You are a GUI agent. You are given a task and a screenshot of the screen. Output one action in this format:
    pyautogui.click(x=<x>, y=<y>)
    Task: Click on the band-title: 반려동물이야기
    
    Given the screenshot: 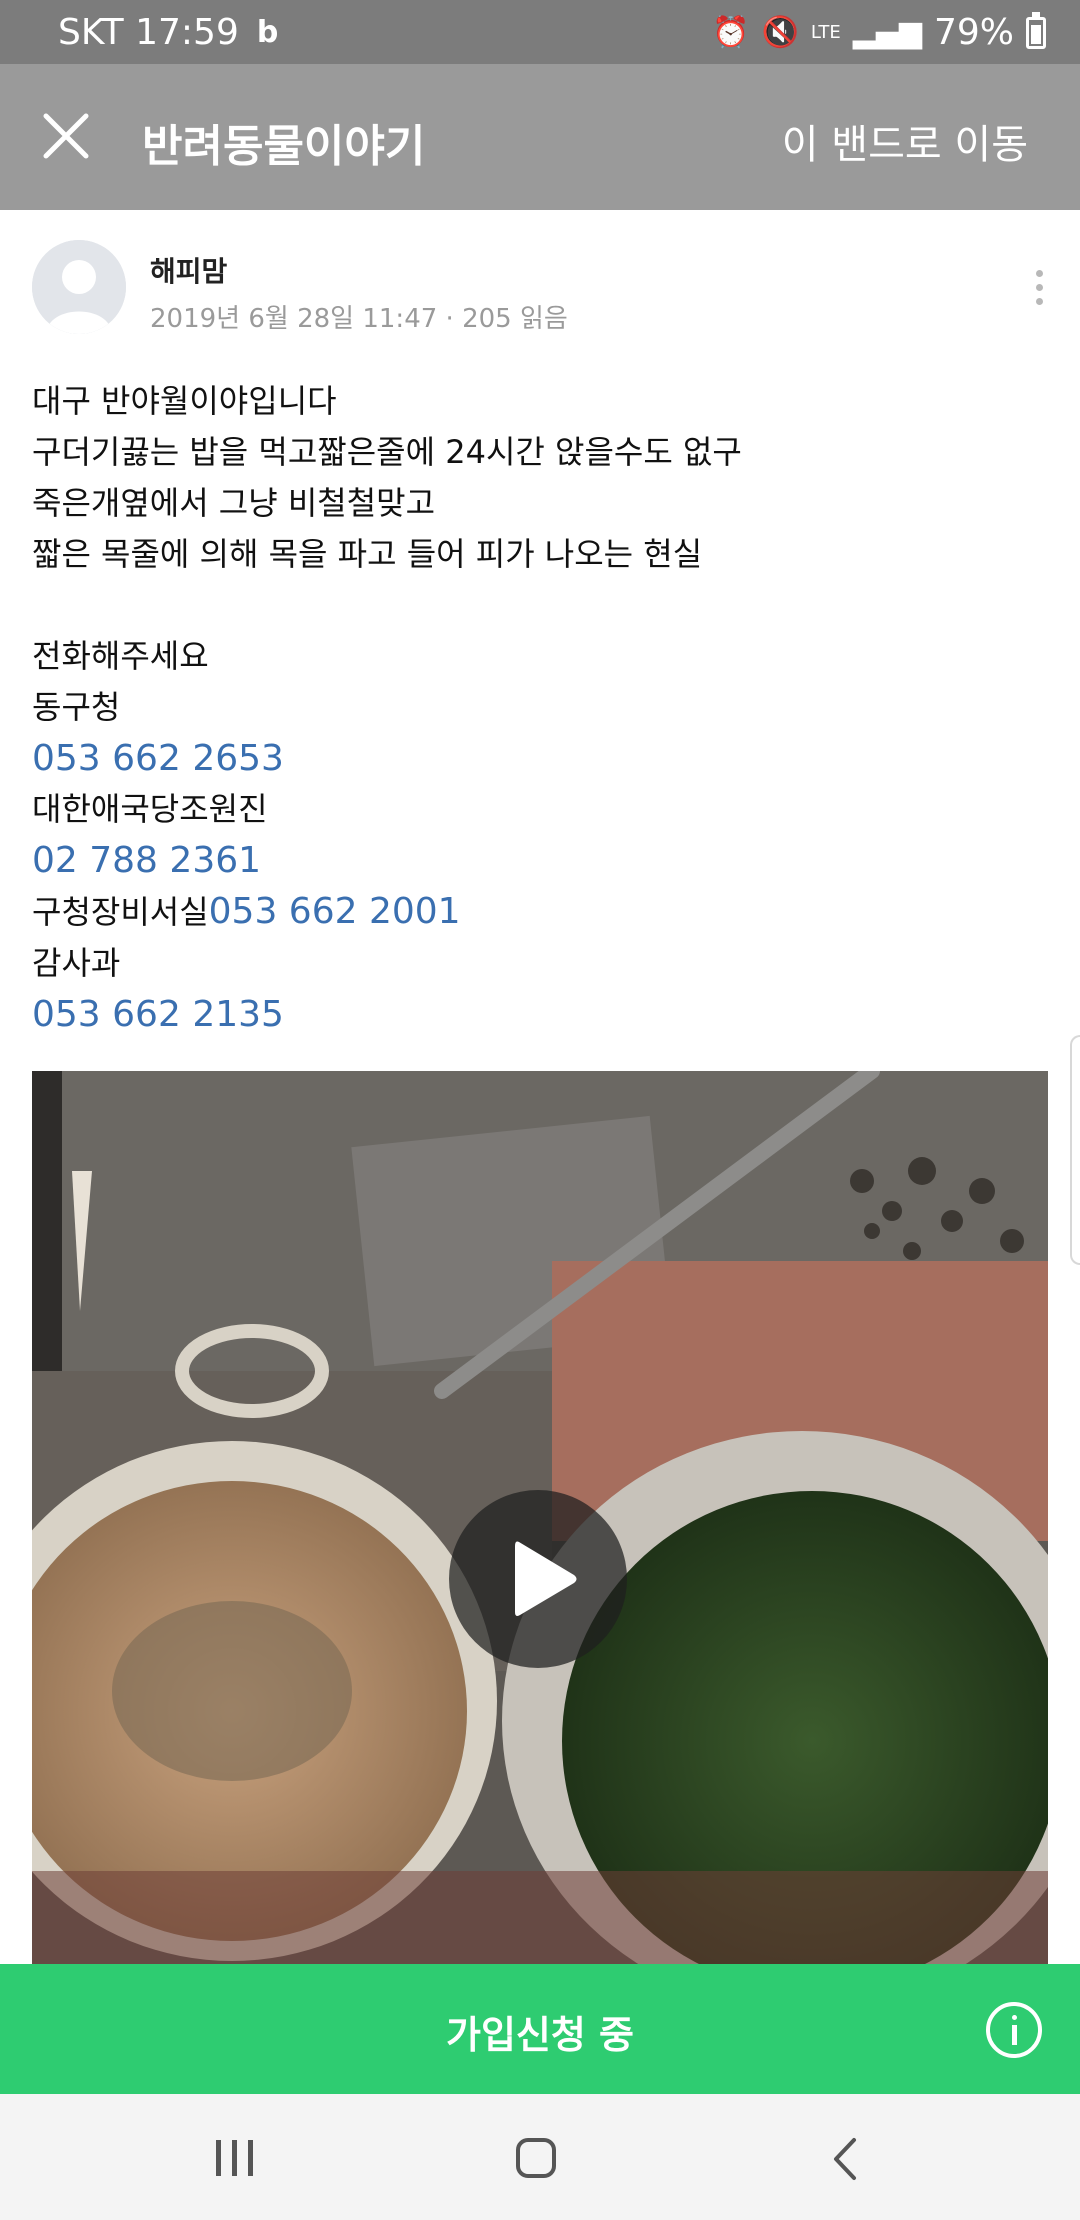 What is the action you would take?
    pyautogui.click(x=284, y=146)
    